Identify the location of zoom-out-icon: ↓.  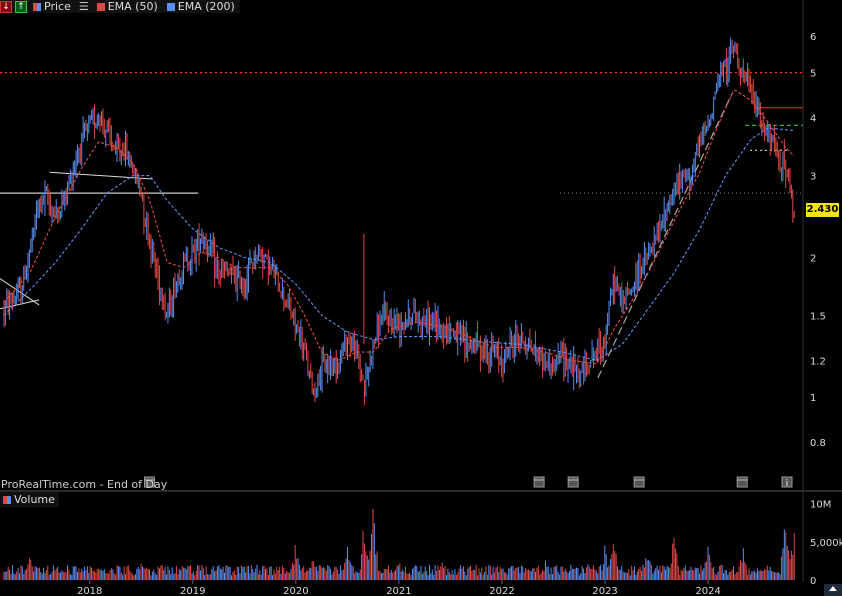
(6, 6).